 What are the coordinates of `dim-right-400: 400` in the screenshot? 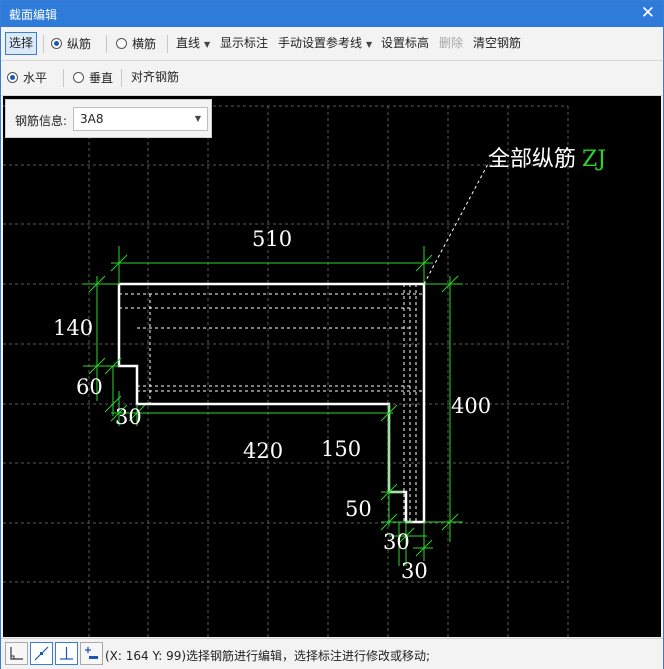 It's located at (471, 406).